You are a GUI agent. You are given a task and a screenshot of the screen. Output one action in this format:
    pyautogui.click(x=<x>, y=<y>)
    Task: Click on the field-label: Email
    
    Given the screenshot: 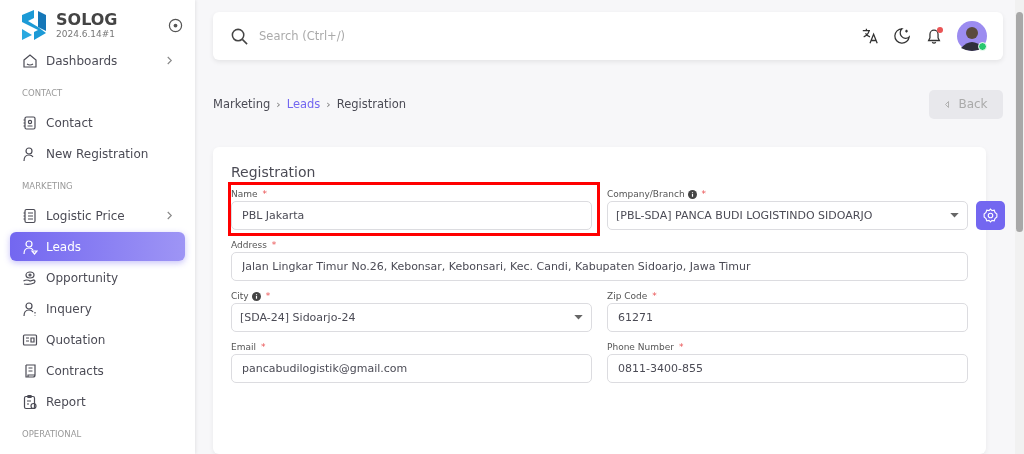 What is the action you would take?
    pyautogui.click(x=243, y=347)
    